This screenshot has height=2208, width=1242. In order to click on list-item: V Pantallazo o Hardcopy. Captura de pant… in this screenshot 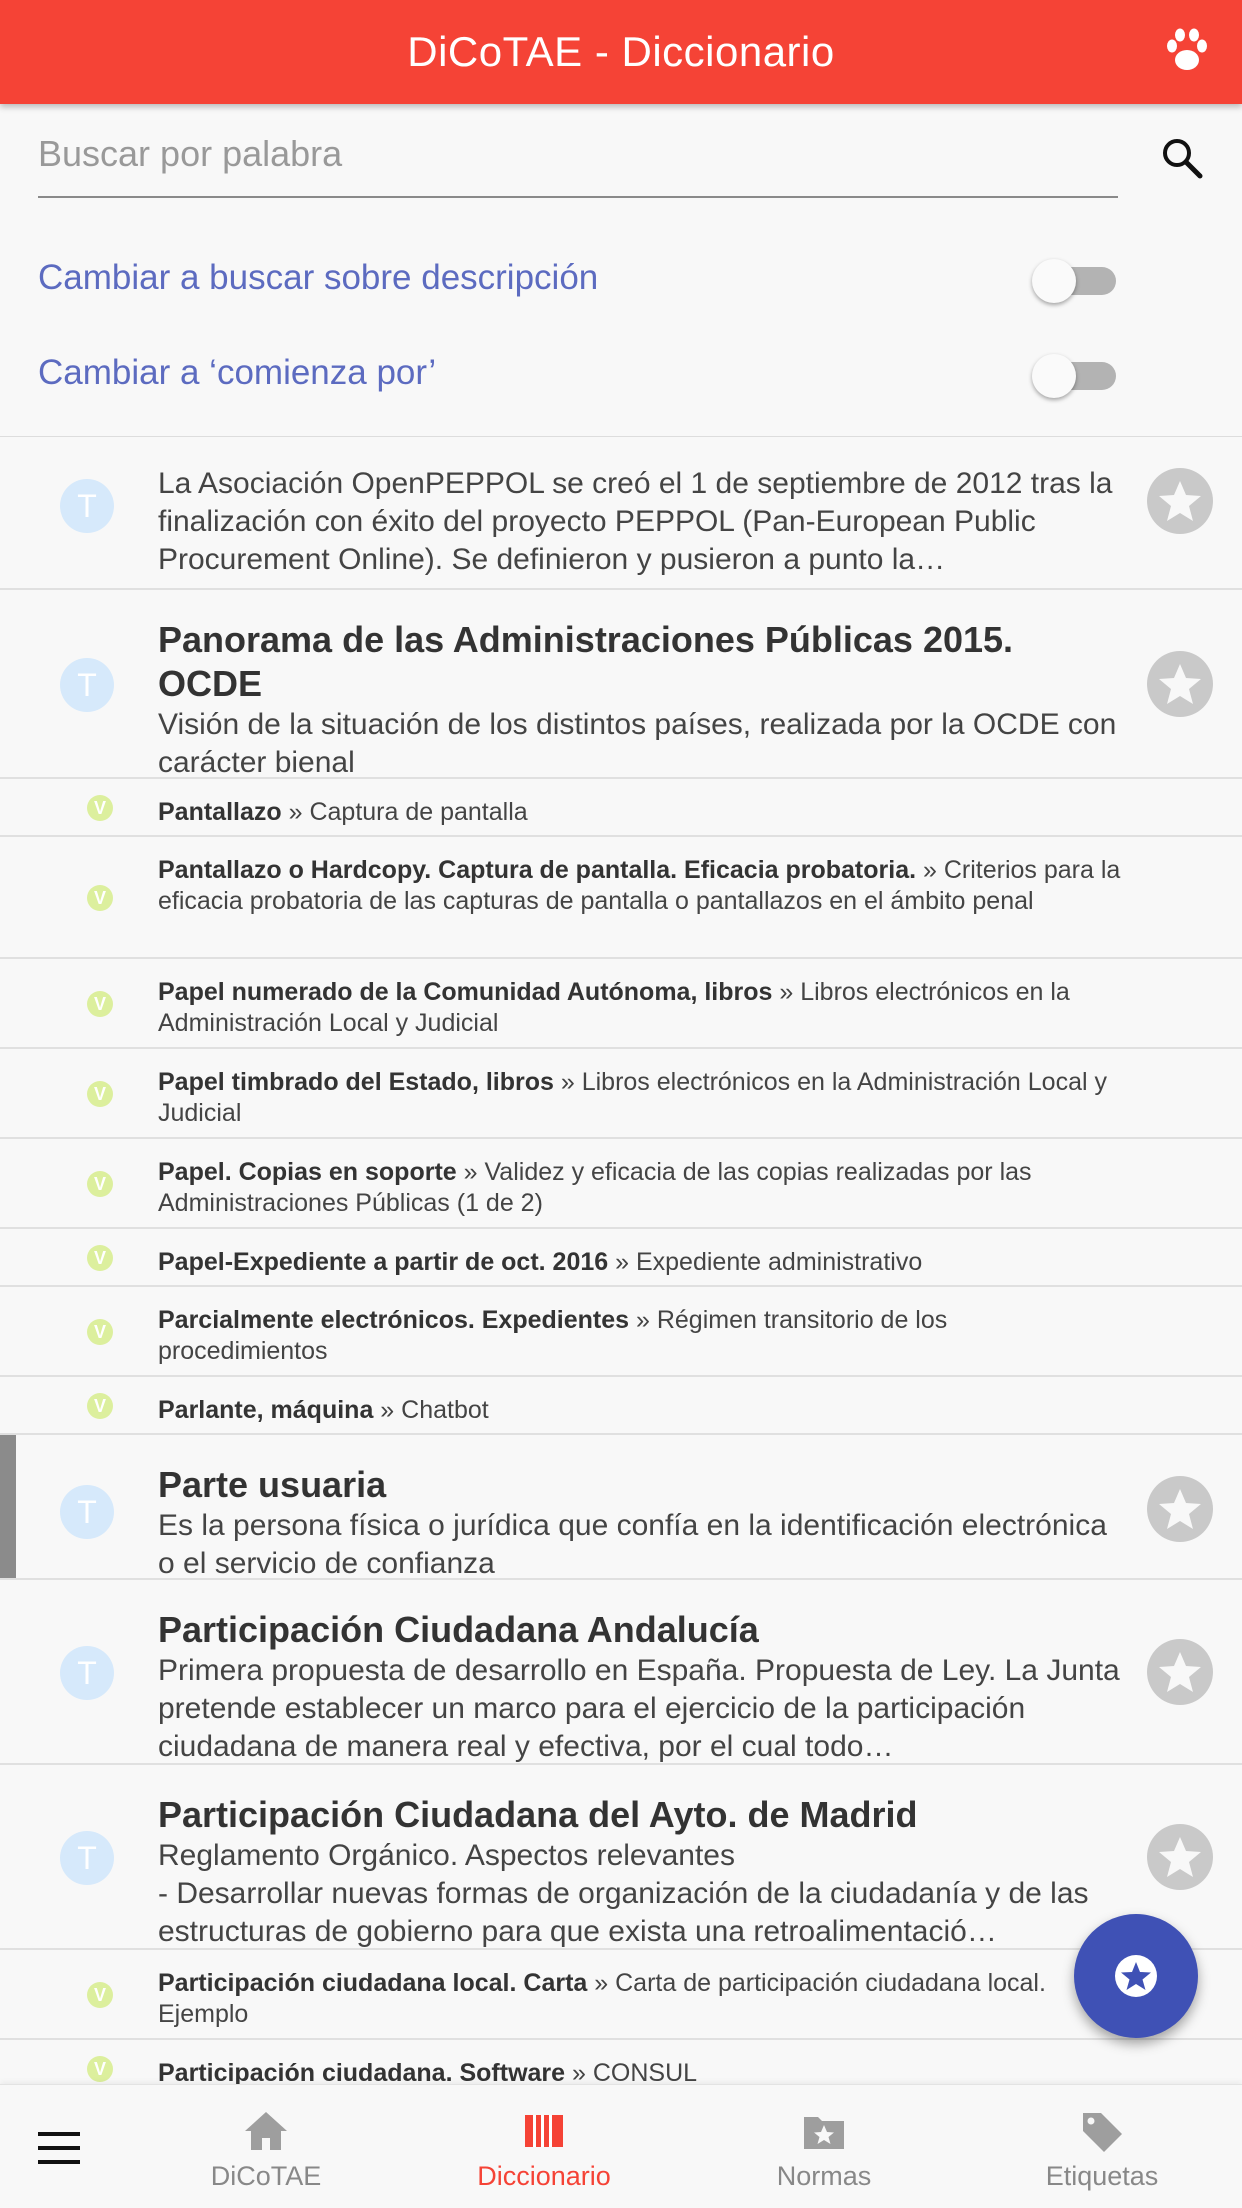, I will do `click(621, 898)`.